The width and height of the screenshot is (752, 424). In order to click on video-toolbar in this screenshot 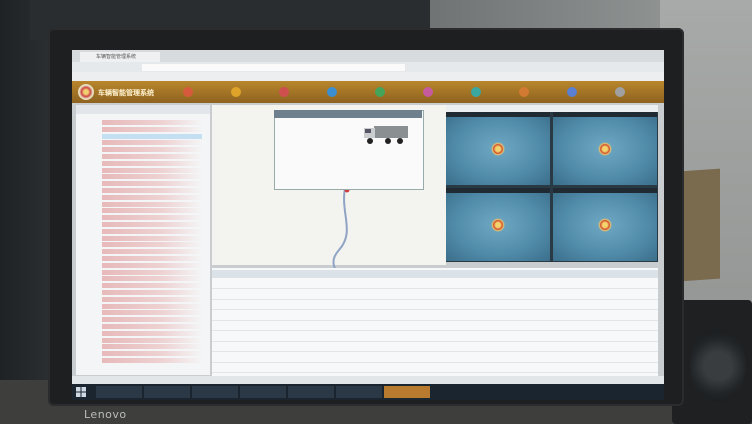, I will do `click(552, 108)`.